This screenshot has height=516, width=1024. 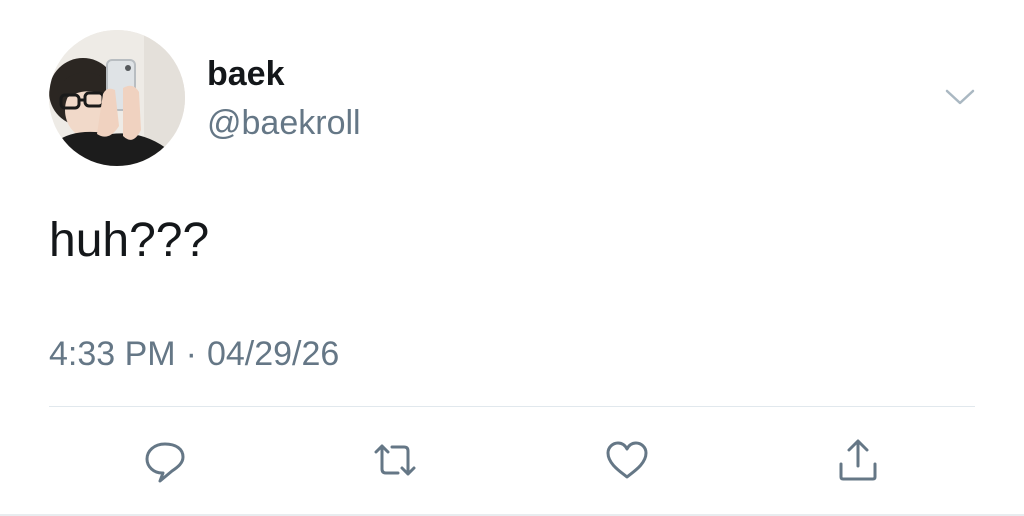 I want to click on tweet-timestamp: 4:33 PM · 04/29/26, so click(x=194, y=354).